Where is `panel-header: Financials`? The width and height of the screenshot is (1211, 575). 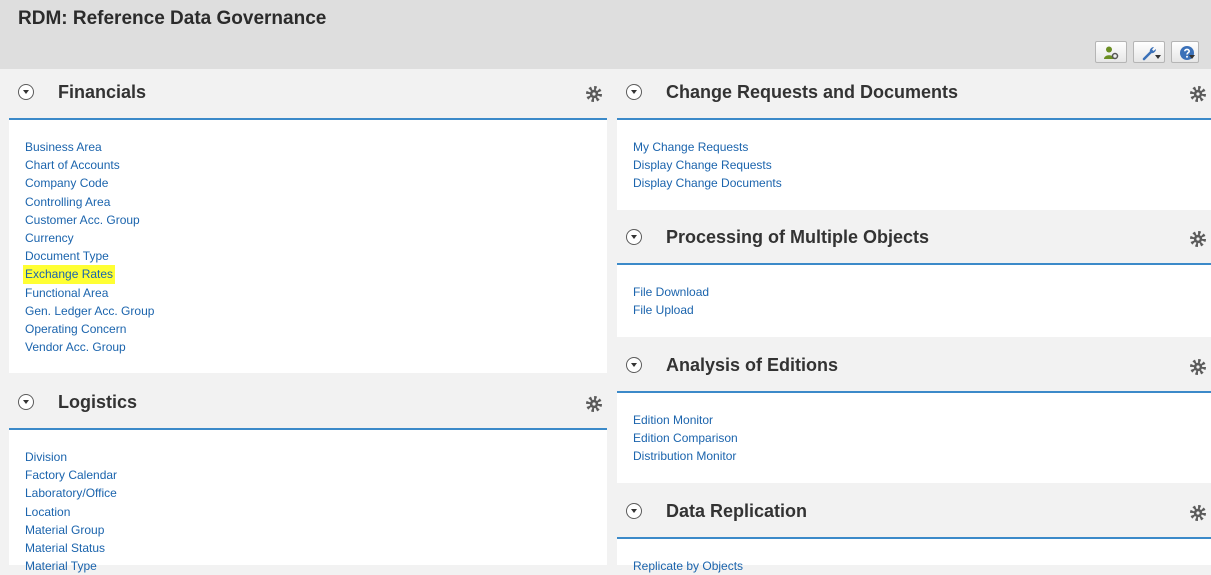
panel-header: Financials is located at coordinates (308, 95).